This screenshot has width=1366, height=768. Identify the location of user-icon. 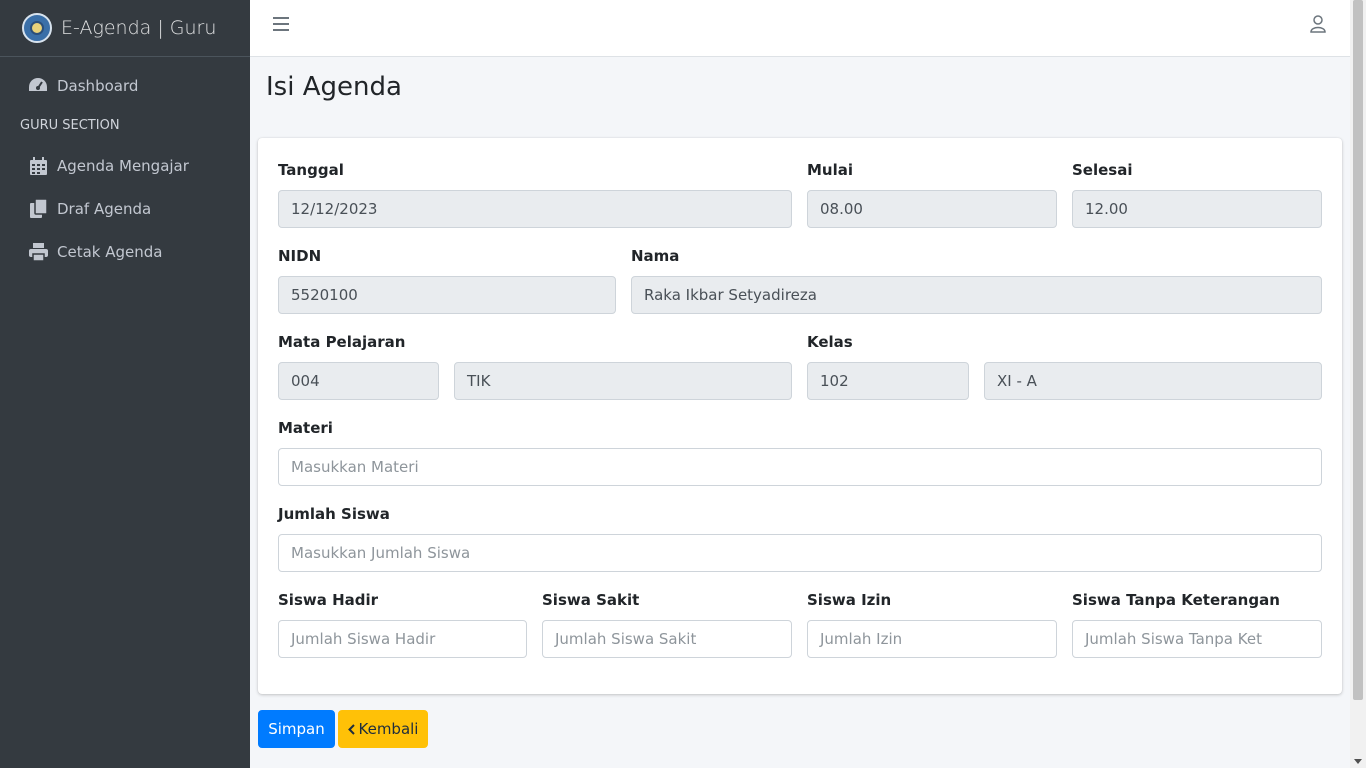
(1318, 26).